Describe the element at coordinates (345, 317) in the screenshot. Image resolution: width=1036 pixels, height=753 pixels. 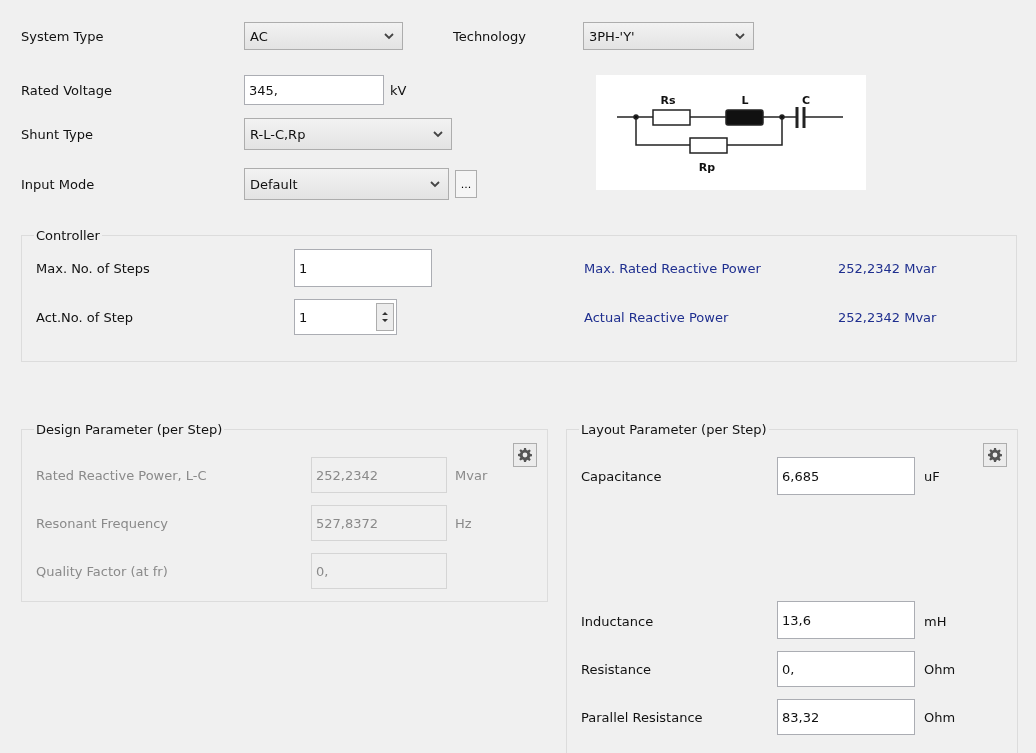
I see `step-spinner: 1` at that location.